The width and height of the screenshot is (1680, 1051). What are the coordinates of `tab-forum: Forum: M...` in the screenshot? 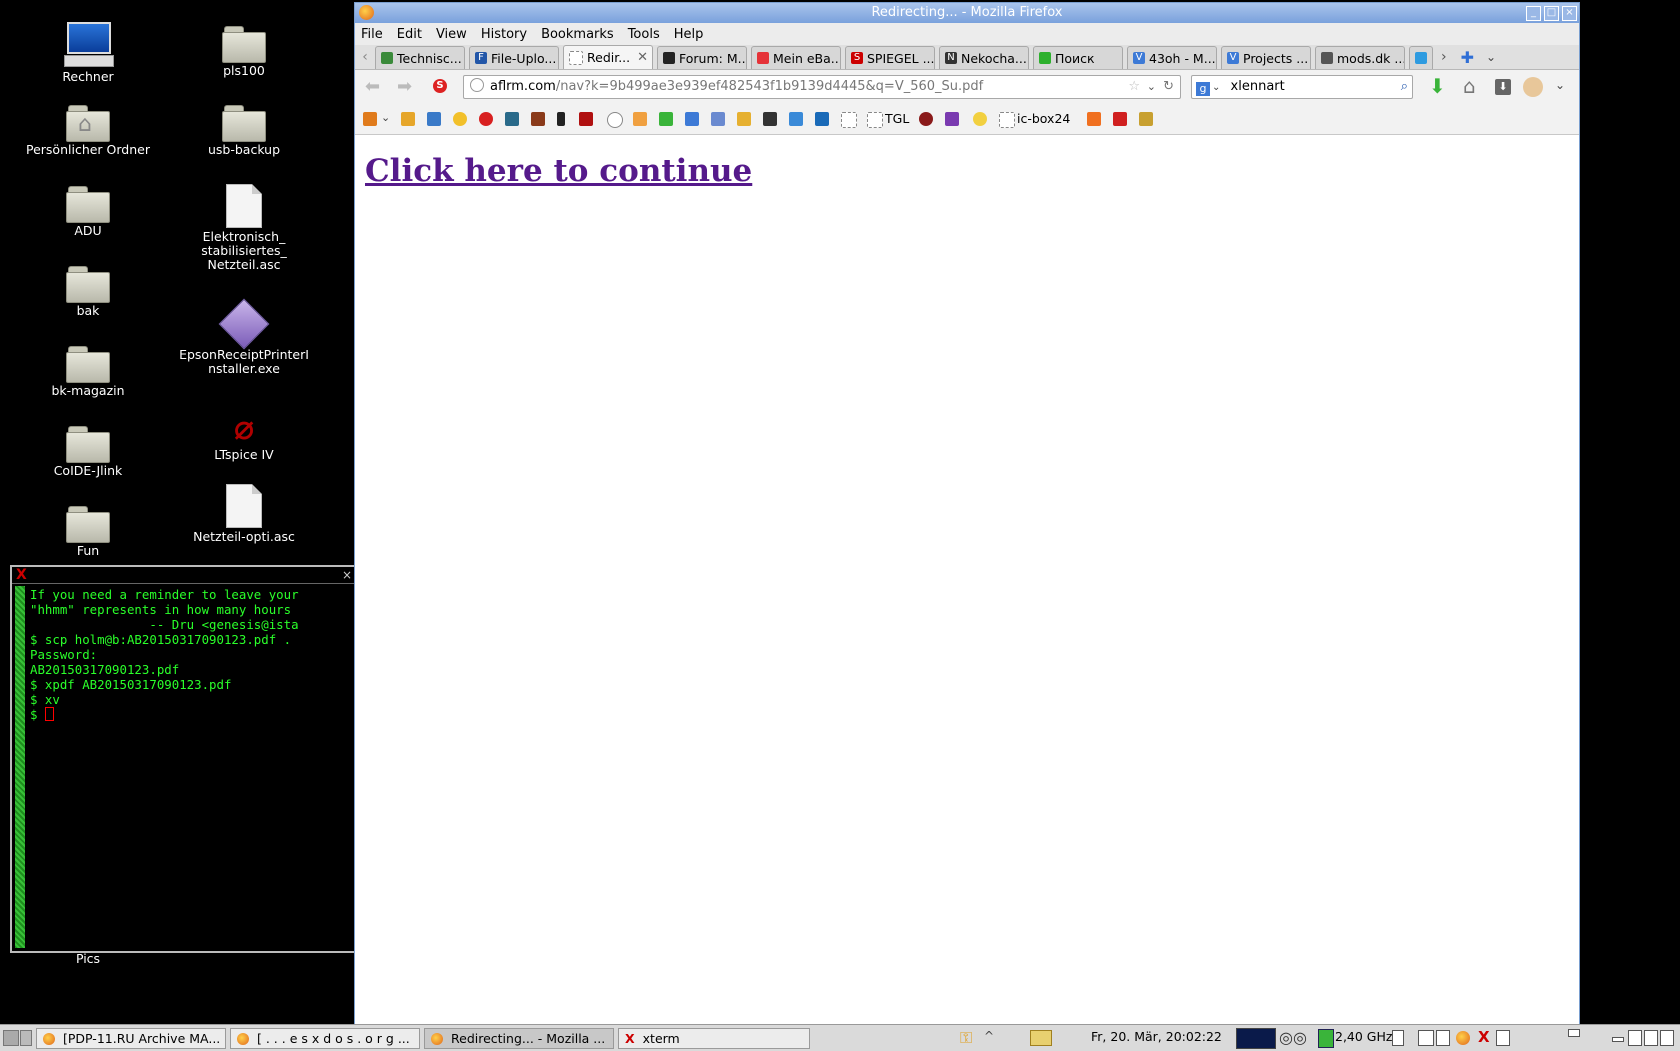 It's located at (702, 57).